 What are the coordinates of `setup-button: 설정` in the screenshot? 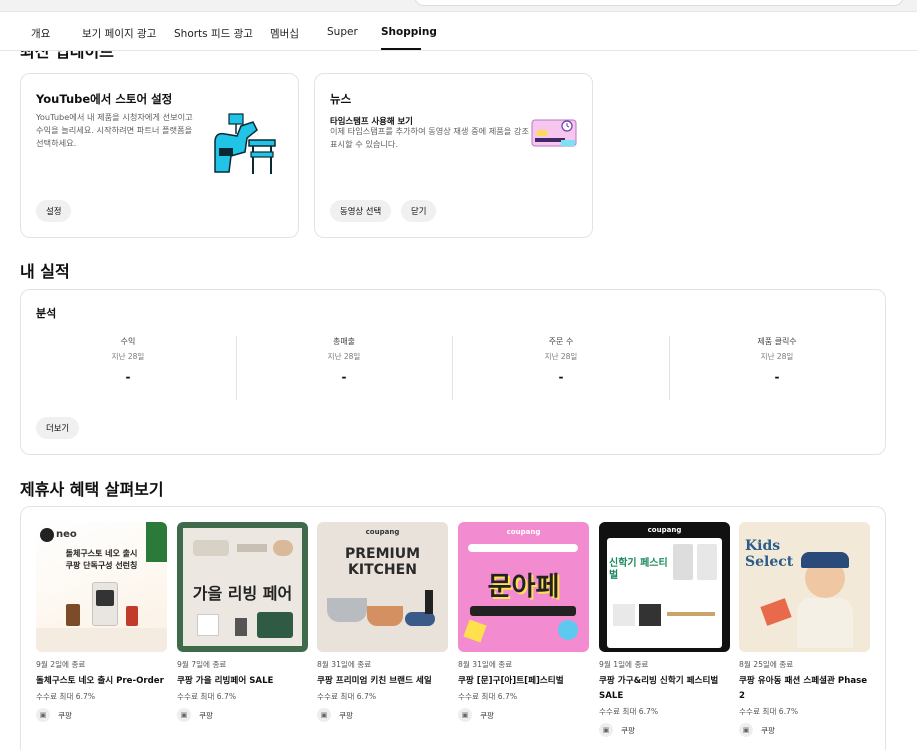 It's located at (54, 211).